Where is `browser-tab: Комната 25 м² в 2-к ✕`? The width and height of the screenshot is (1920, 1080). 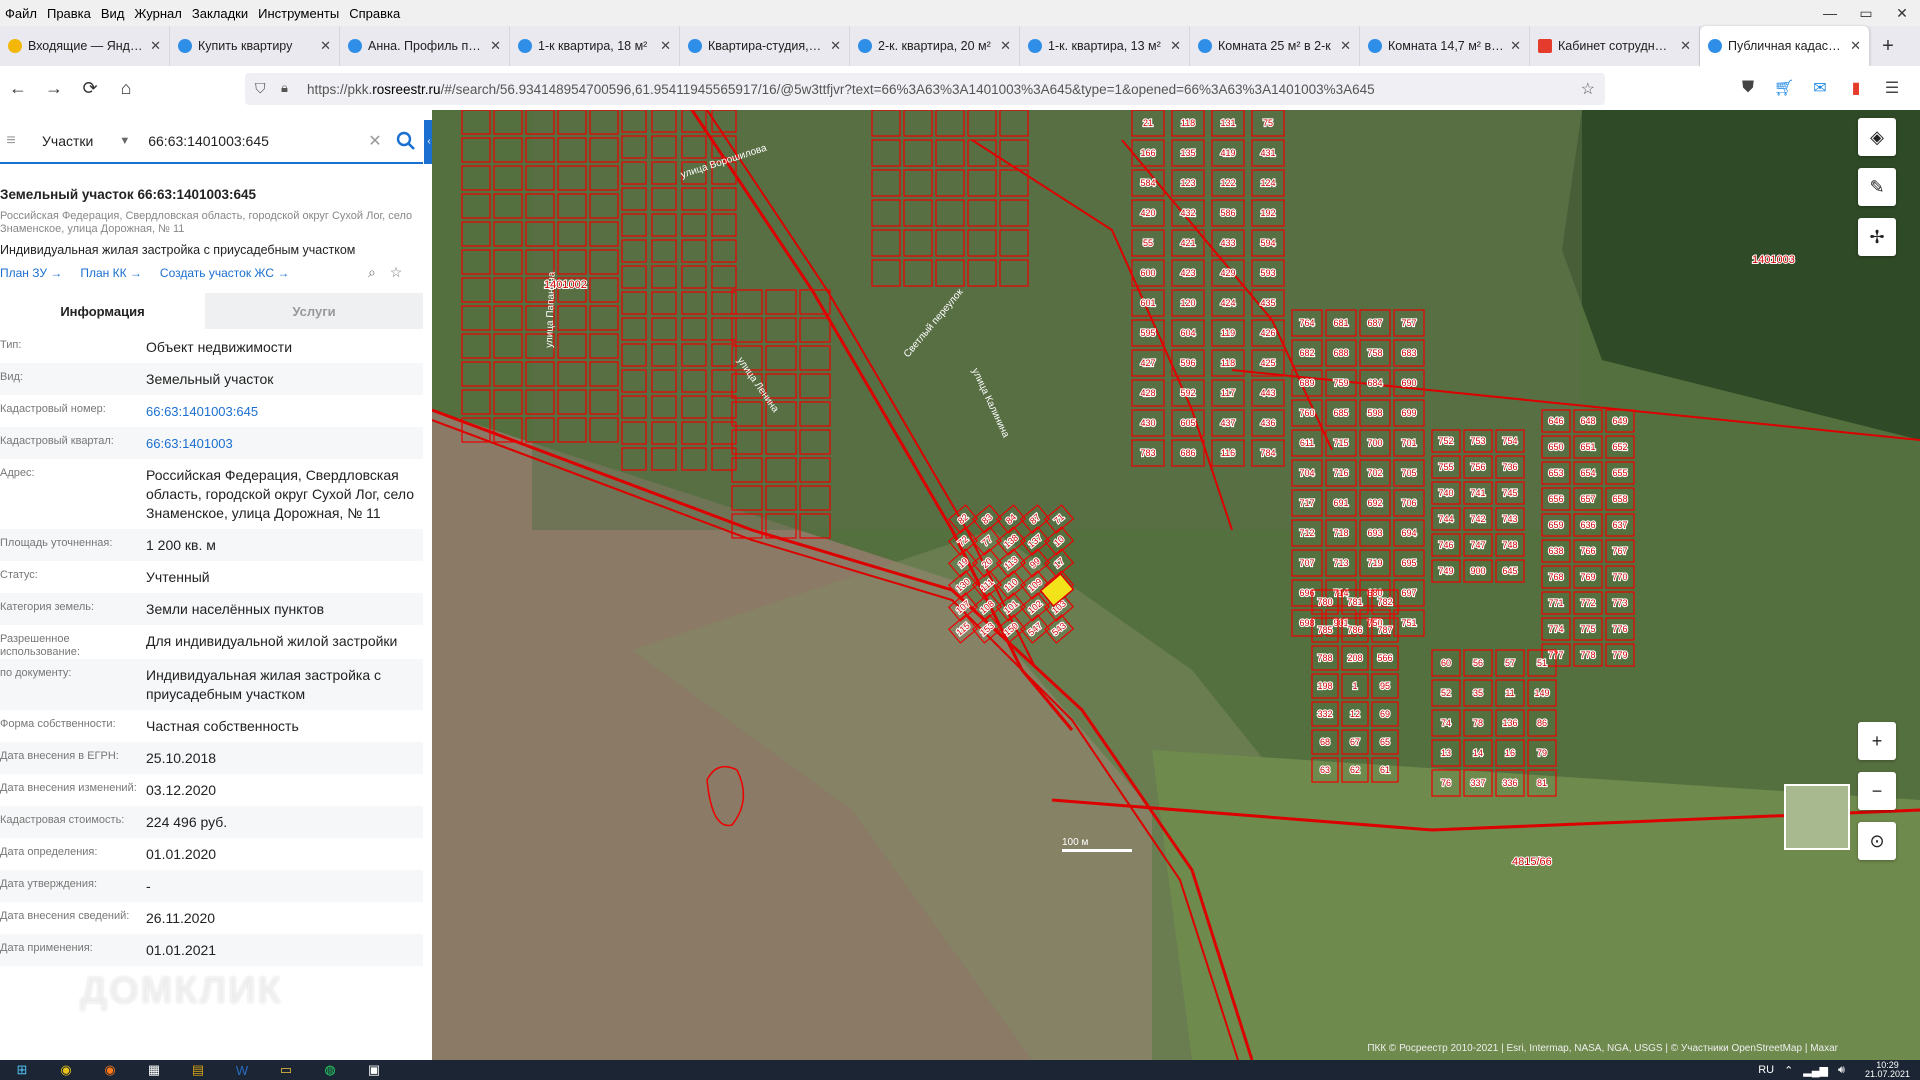 browser-tab: Комната 25 м² в 2-к ✕ is located at coordinates (1275, 46).